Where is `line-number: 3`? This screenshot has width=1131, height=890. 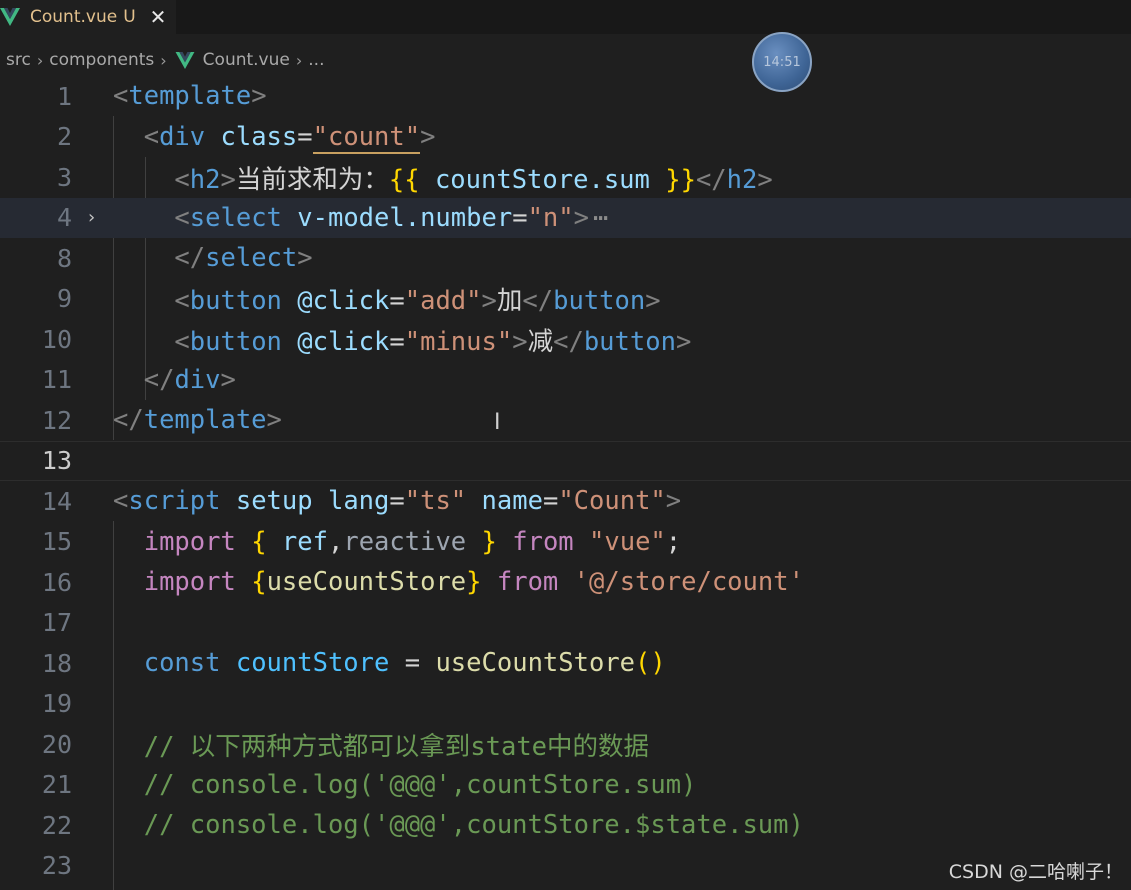
line-number: 3 is located at coordinates (64, 177).